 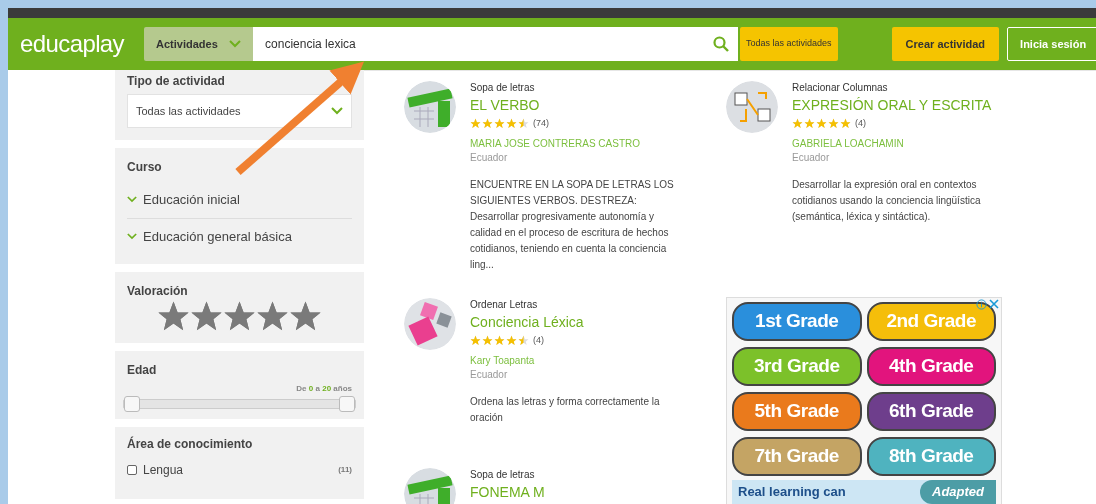 I want to click on activity-description: Ordena las letras y forma correctamente la oración, so click(x=565, y=409).